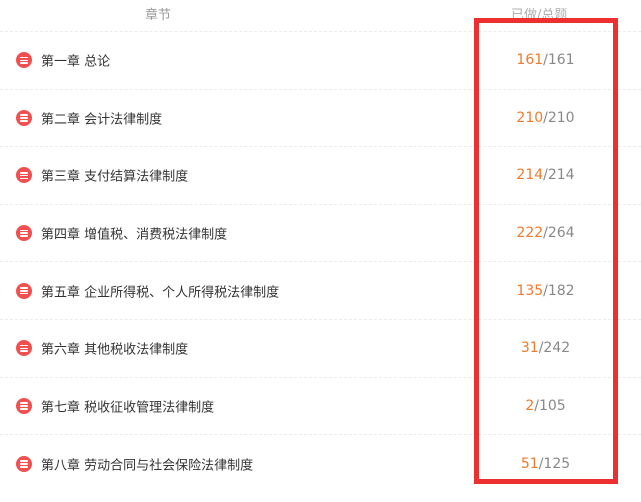 The width and height of the screenshot is (641, 502). Describe the element at coordinates (134, 235) in the screenshot. I see `chapter-title: 第四章 增值税、消费税法律制度` at that location.